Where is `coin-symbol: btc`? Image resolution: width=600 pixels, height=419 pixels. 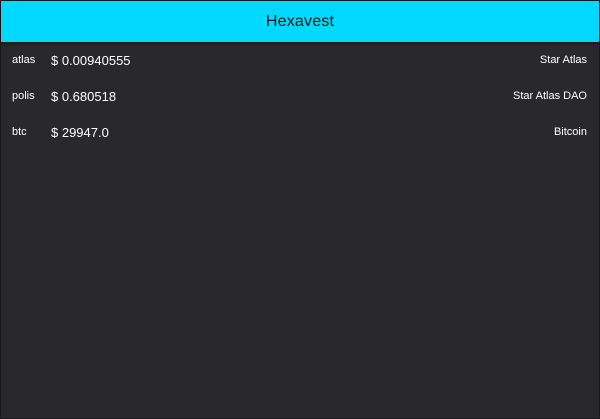 coin-symbol: btc is located at coordinates (19, 132).